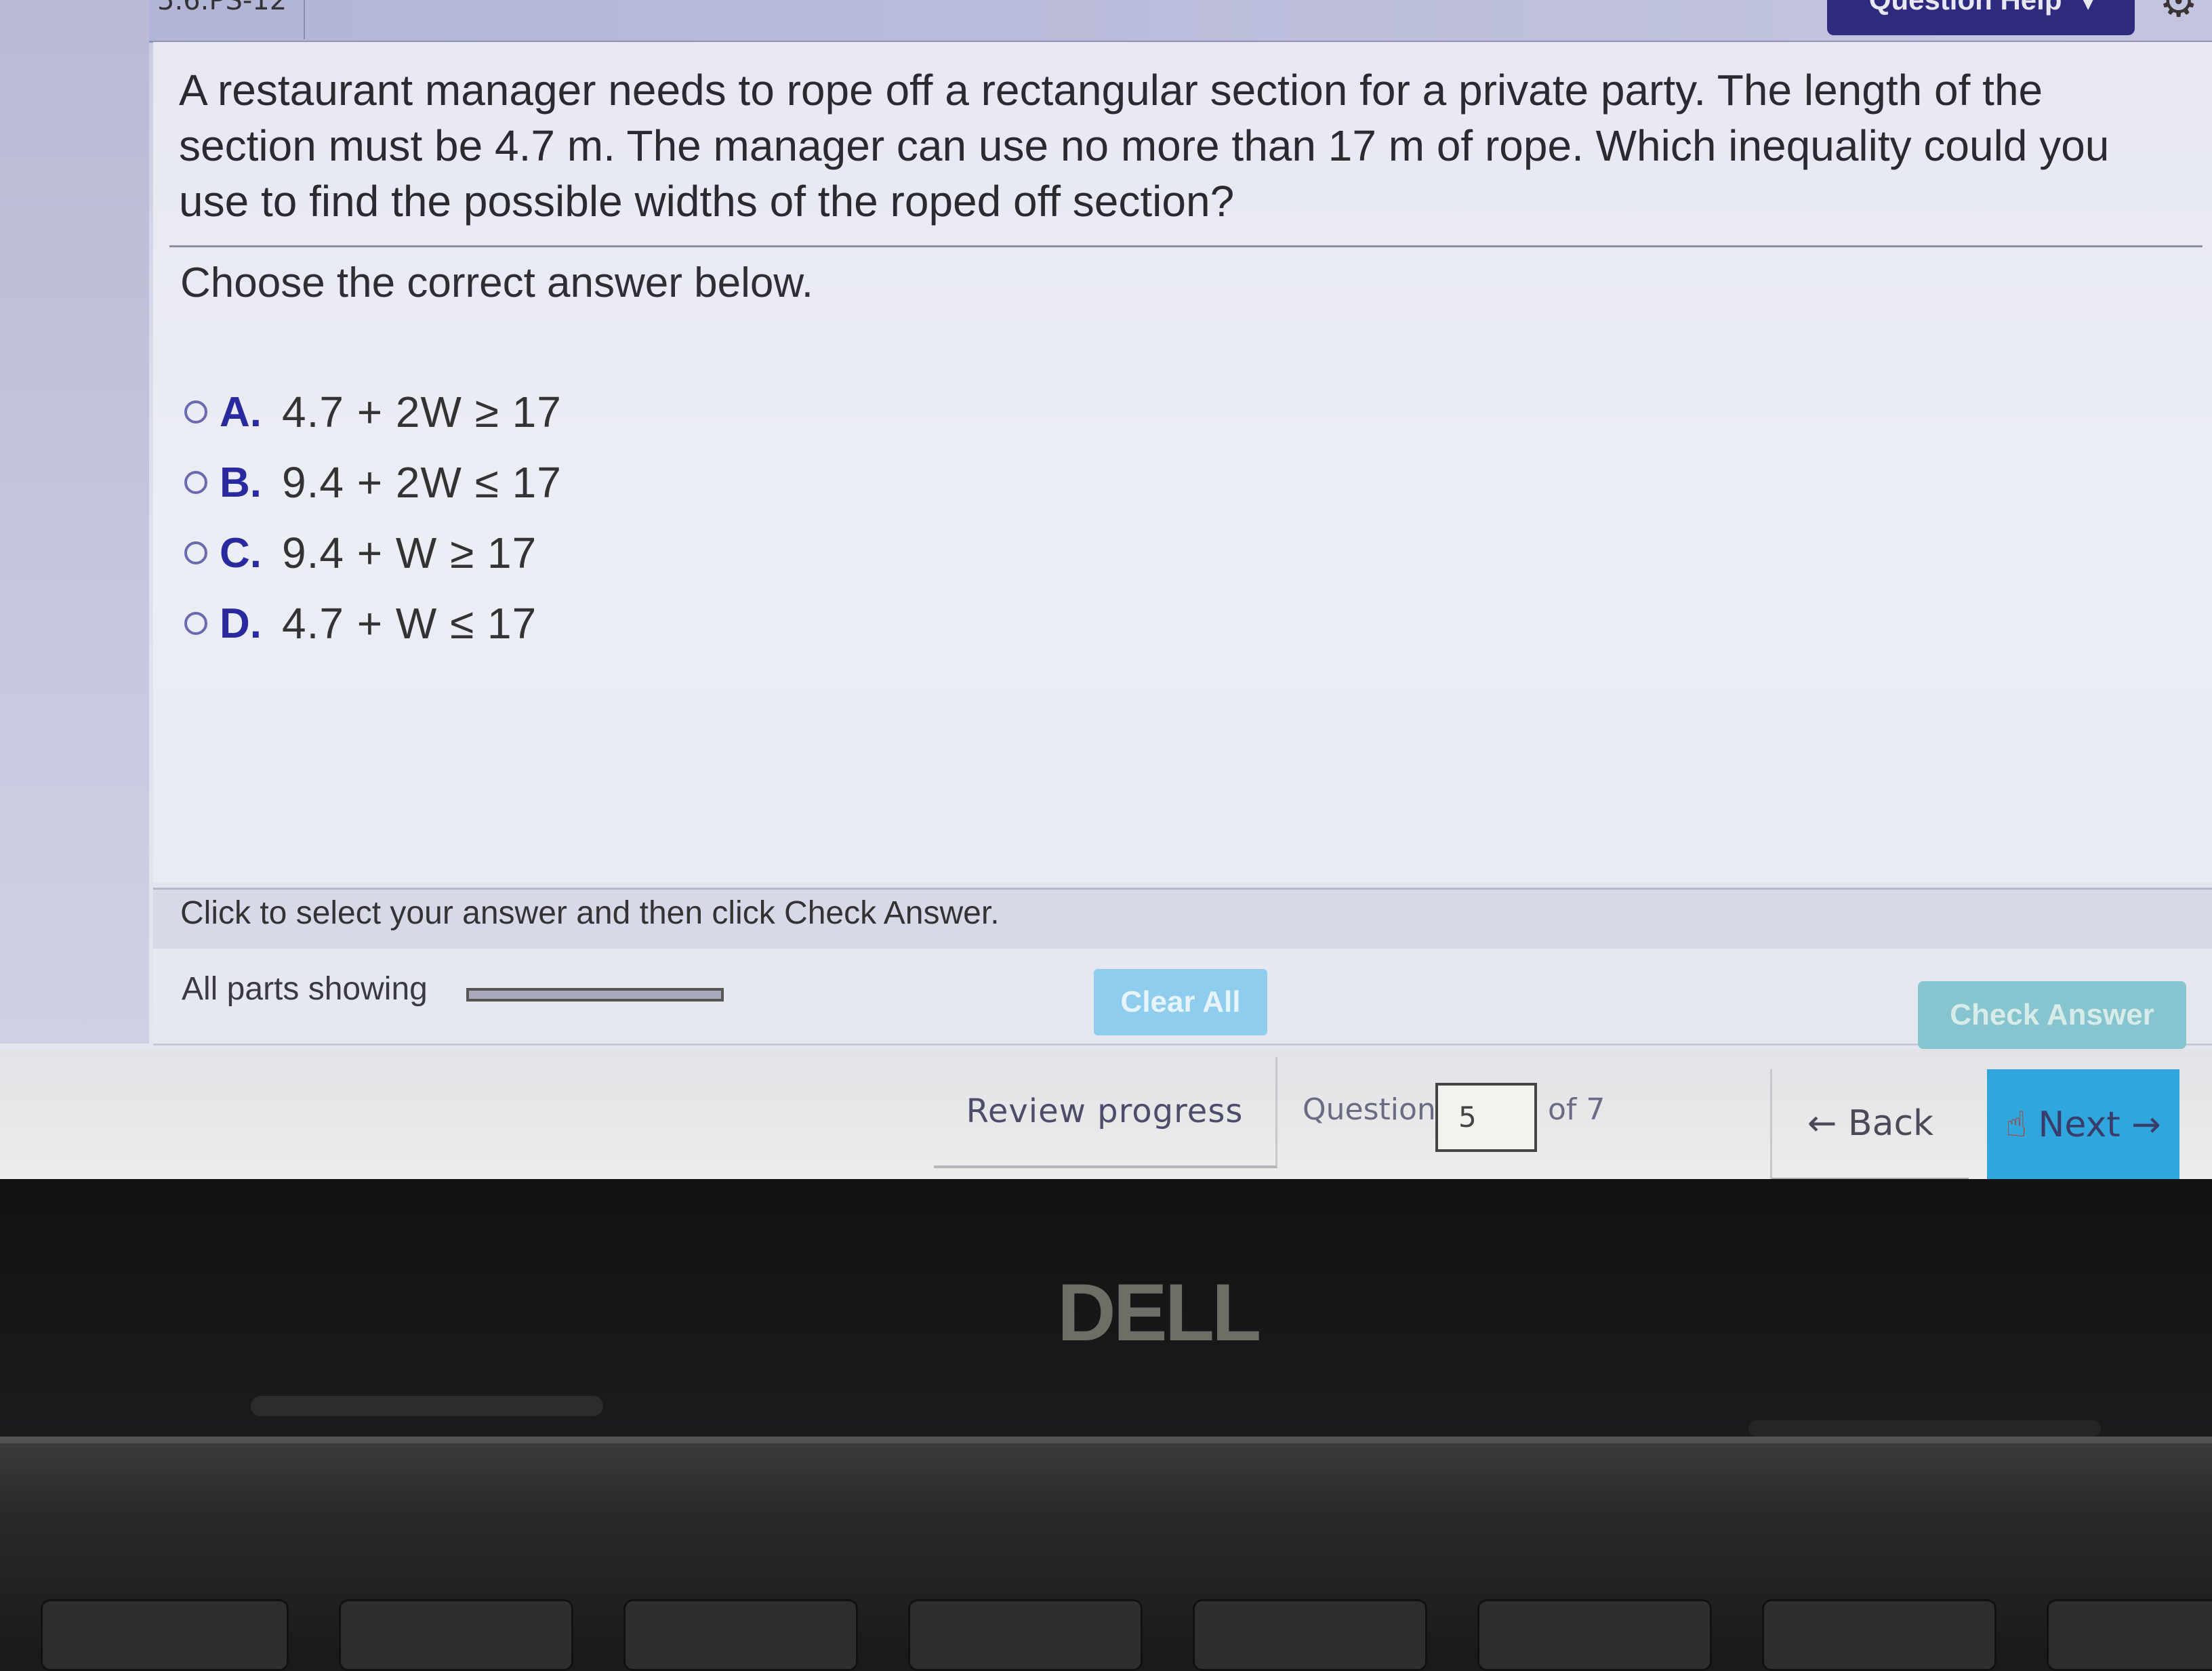 The width and height of the screenshot is (2212, 1671). I want to click on choice-c: C. 9.4 + W ≥ 17, so click(373, 553).